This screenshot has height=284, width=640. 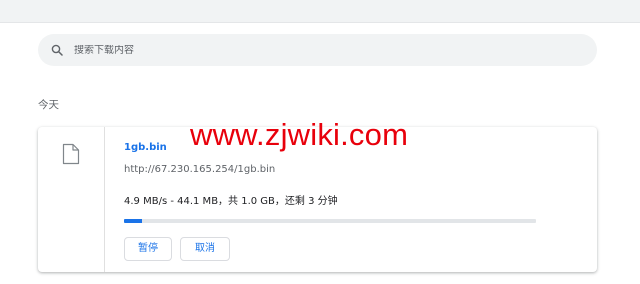 What do you see at coordinates (199, 169) in the screenshot?
I see `source-url-link: http://67.230.165.254/1gb.bin` at bounding box center [199, 169].